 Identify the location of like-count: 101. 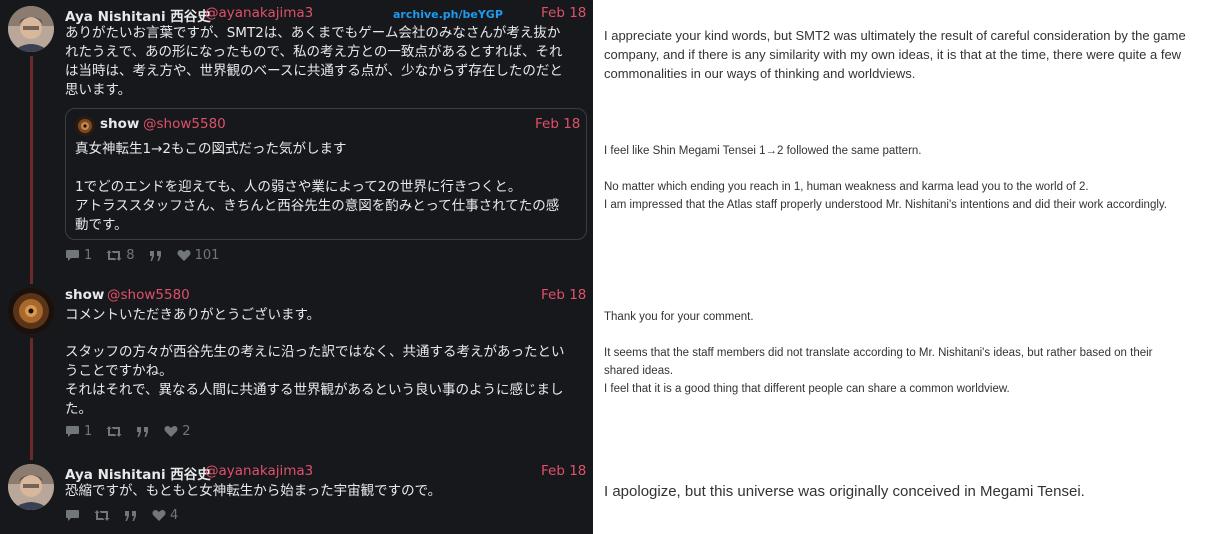
(207, 255).